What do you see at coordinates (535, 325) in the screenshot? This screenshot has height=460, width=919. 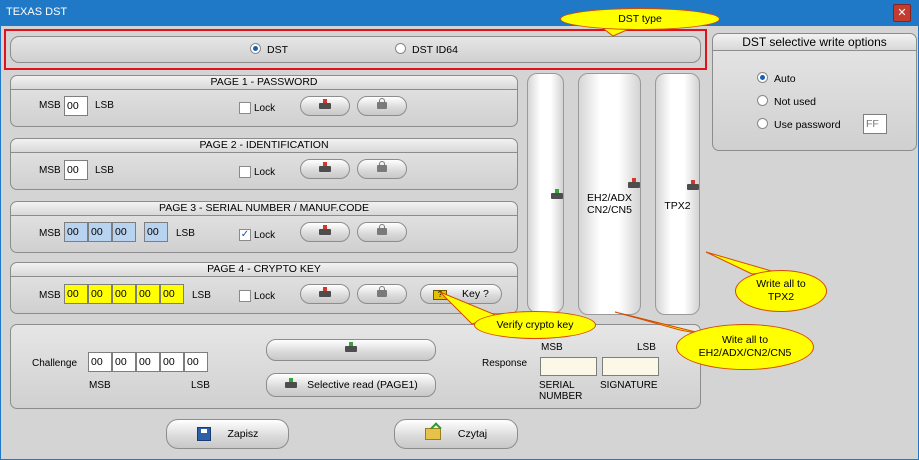 I see `callout-verify-key: Verify crypto key` at bounding box center [535, 325].